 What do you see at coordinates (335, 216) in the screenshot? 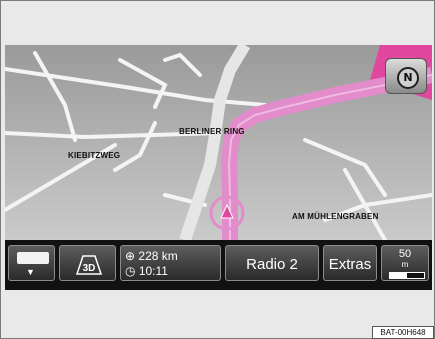
I see `street-label-am-muehlengraben: AM MÜHLENGRABEN` at bounding box center [335, 216].